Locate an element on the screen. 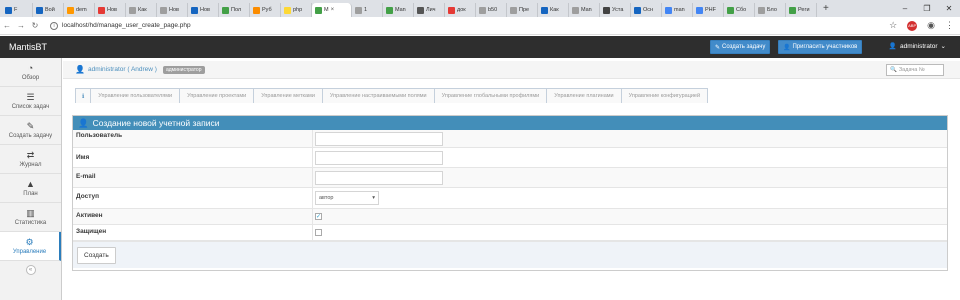 Image resolution: width=960 pixels, height=300 pixels. browser-tab: Бло is located at coordinates (770, 10).